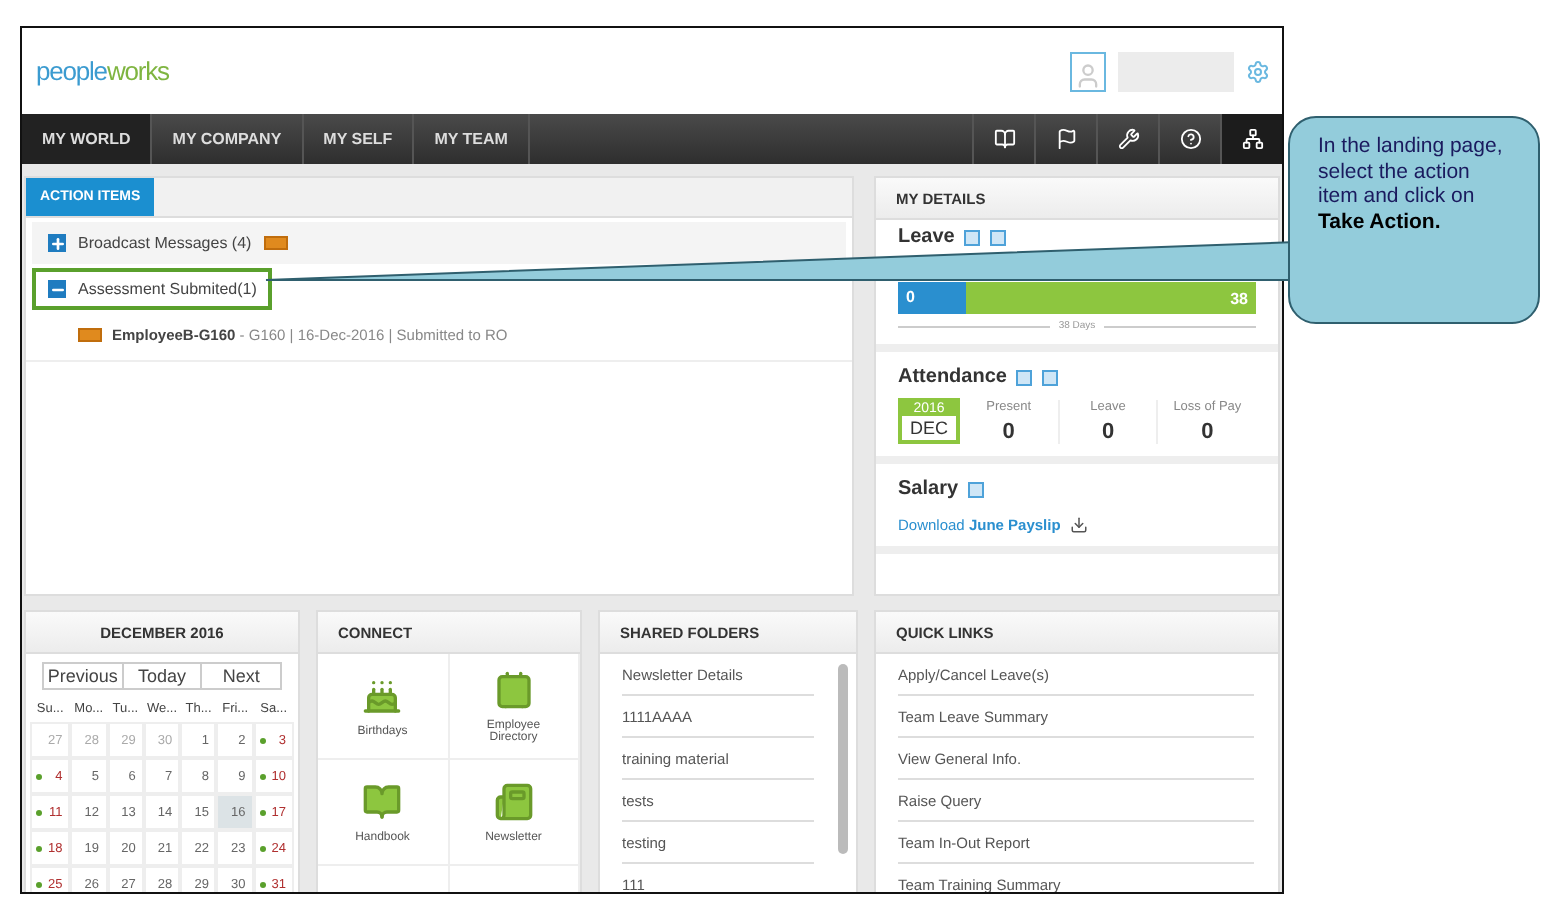  I want to click on logo: peopleworks, so click(103, 71).